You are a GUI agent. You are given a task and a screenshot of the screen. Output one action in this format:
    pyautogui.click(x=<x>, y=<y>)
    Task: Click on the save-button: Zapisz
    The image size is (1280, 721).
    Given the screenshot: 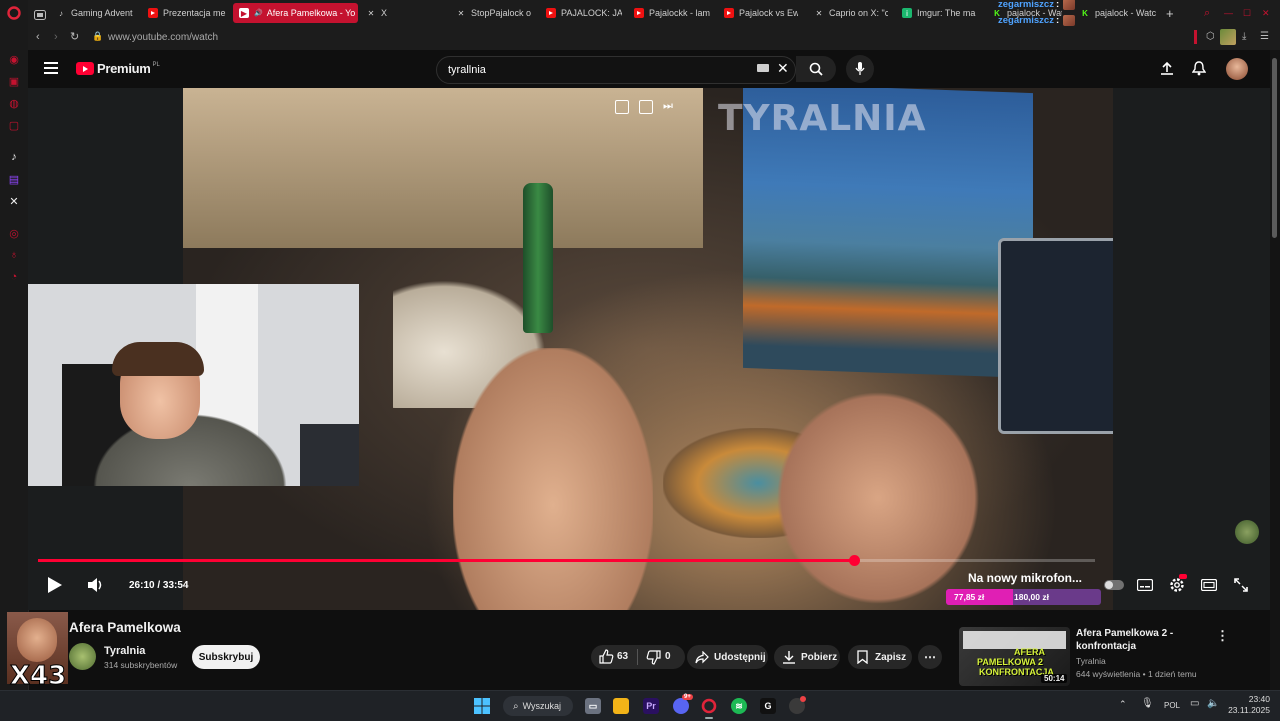 What is the action you would take?
    pyautogui.click(x=880, y=657)
    